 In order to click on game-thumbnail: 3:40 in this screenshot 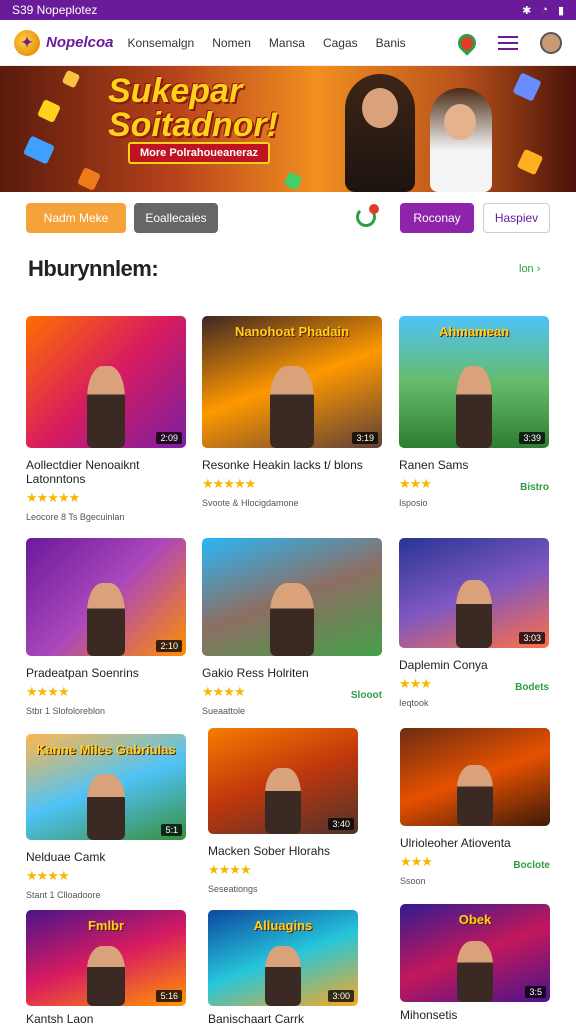, I will do `click(283, 781)`.